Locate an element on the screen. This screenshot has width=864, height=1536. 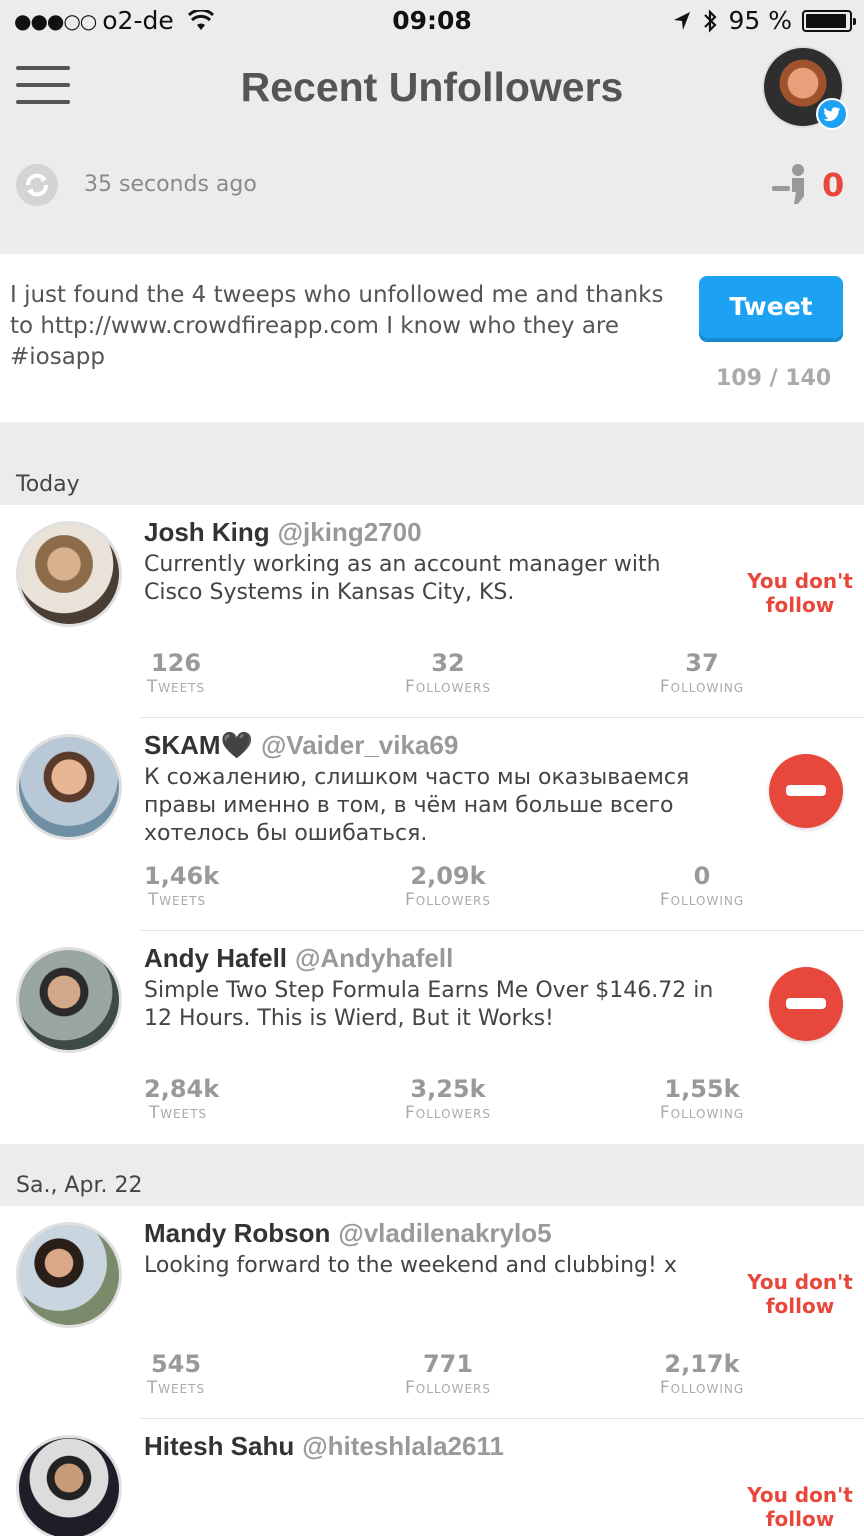
stat-following: 37 Following is located at coordinates (702, 673).